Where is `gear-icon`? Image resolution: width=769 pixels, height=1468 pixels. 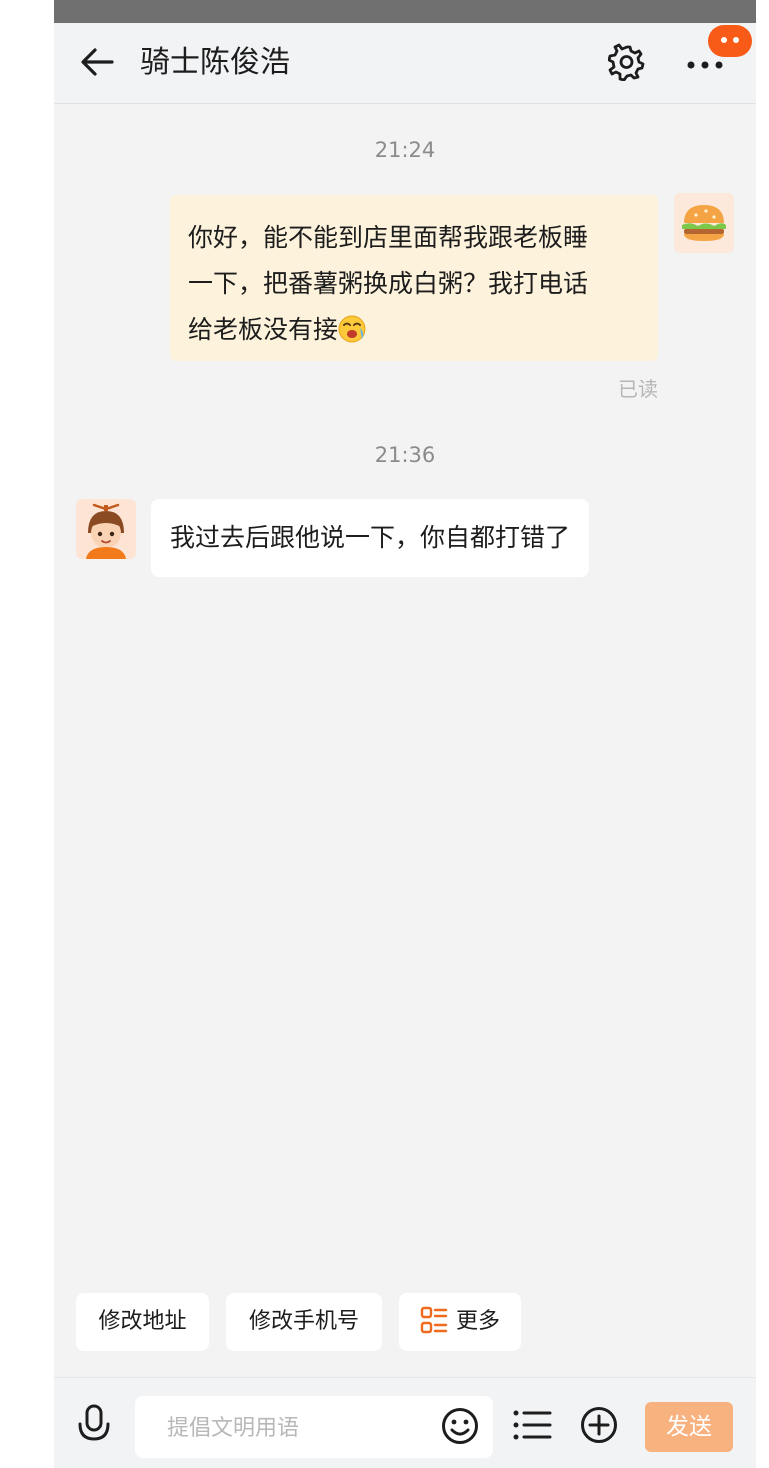
gear-icon is located at coordinates (626, 64).